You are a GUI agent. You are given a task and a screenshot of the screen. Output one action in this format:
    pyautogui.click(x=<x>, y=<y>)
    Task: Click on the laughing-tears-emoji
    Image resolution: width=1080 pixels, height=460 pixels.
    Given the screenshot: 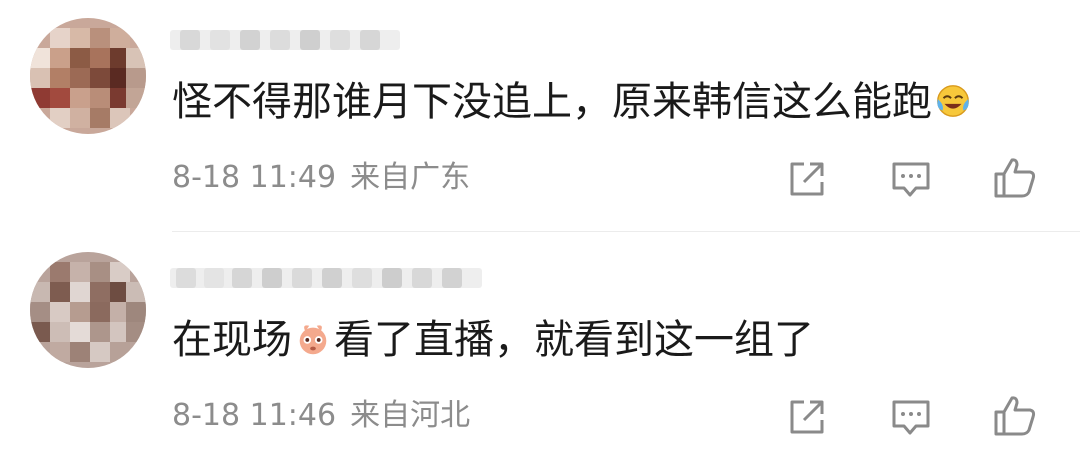 What is the action you would take?
    pyautogui.click(x=953, y=101)
    